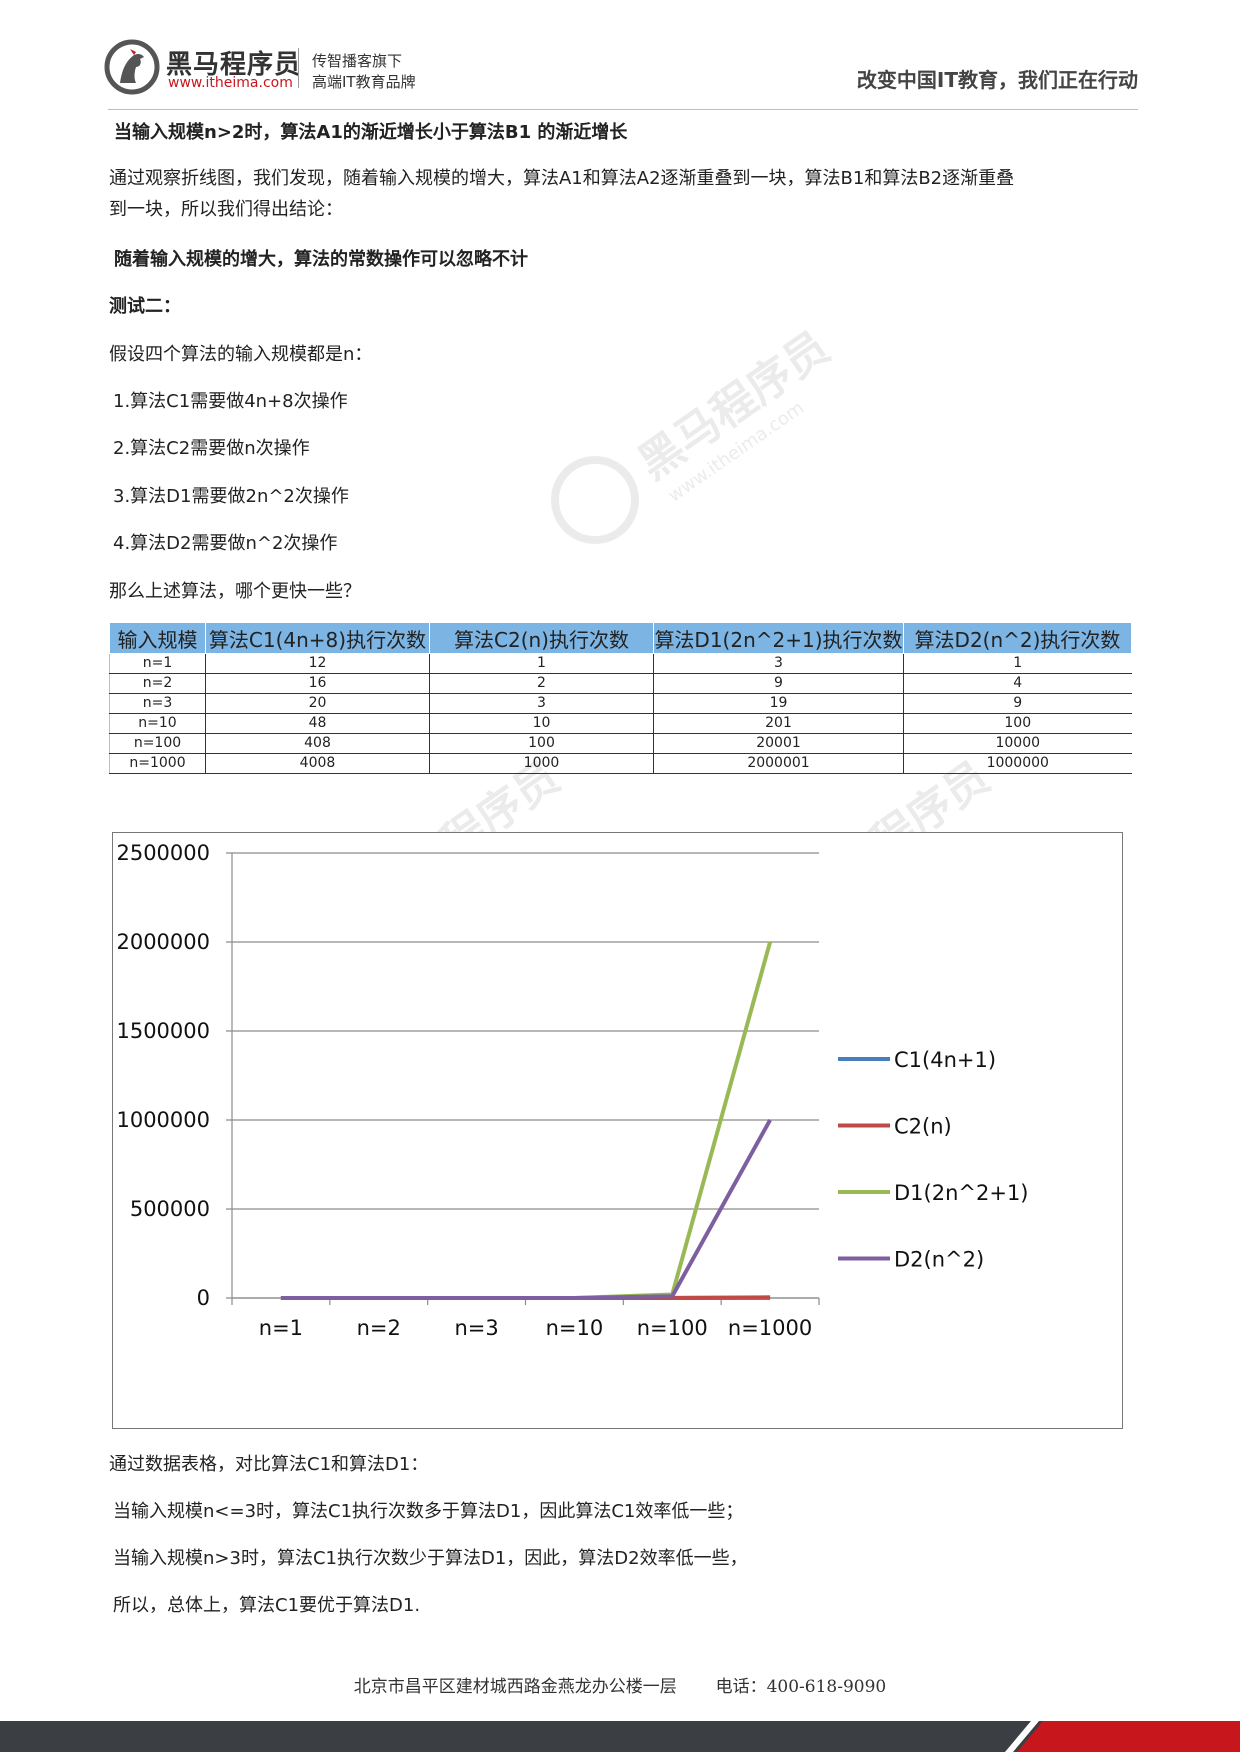 The width and height of the screenshot is (1240, 1752). I want to click on x-tick-label: n=3, so click(476, 1328).